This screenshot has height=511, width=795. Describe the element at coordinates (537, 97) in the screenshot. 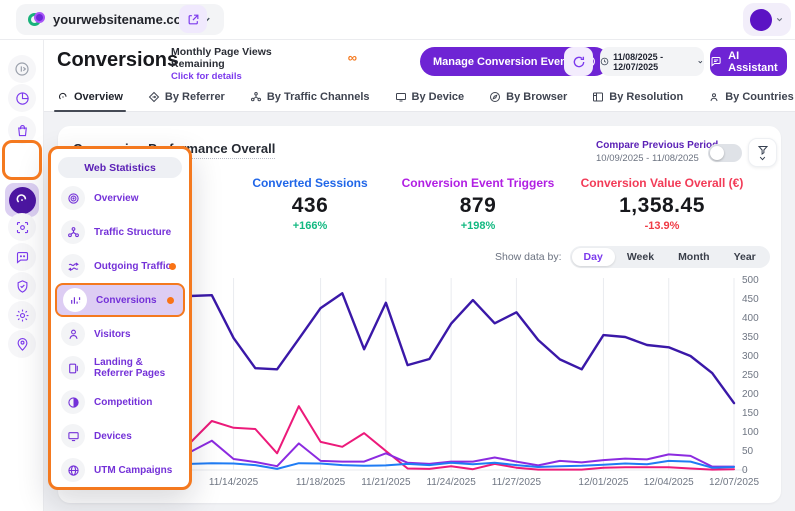

I see `tab-label: By Browser` at that location.